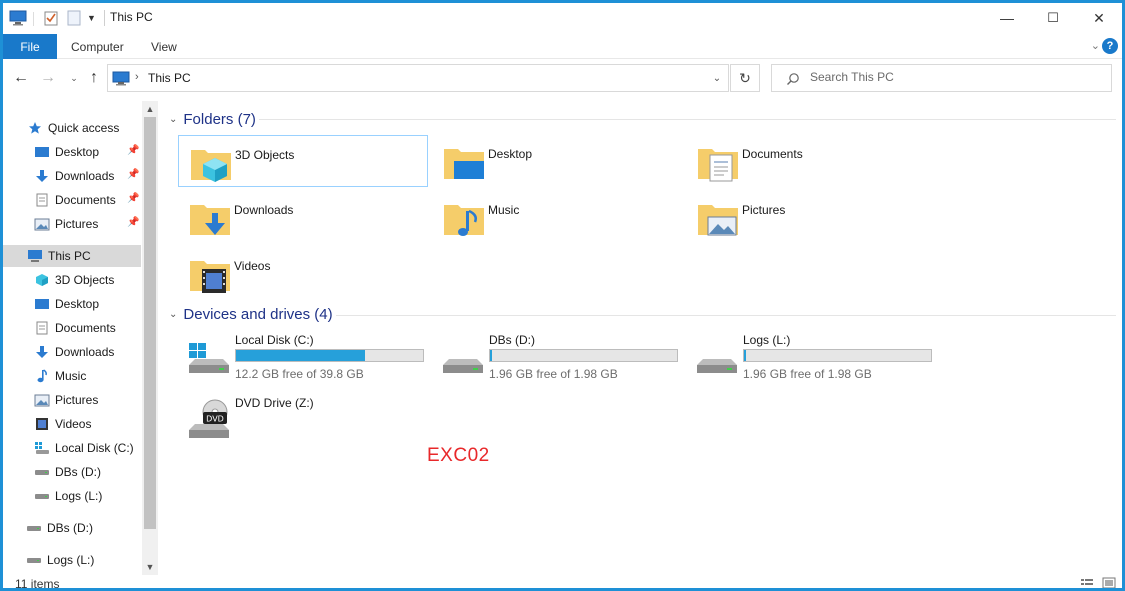 The width and height of the screenshot is (1125, 591). Describe the element at coordinates (1099, 18) in the screenshot. I see `close-button: ✕` at that location.